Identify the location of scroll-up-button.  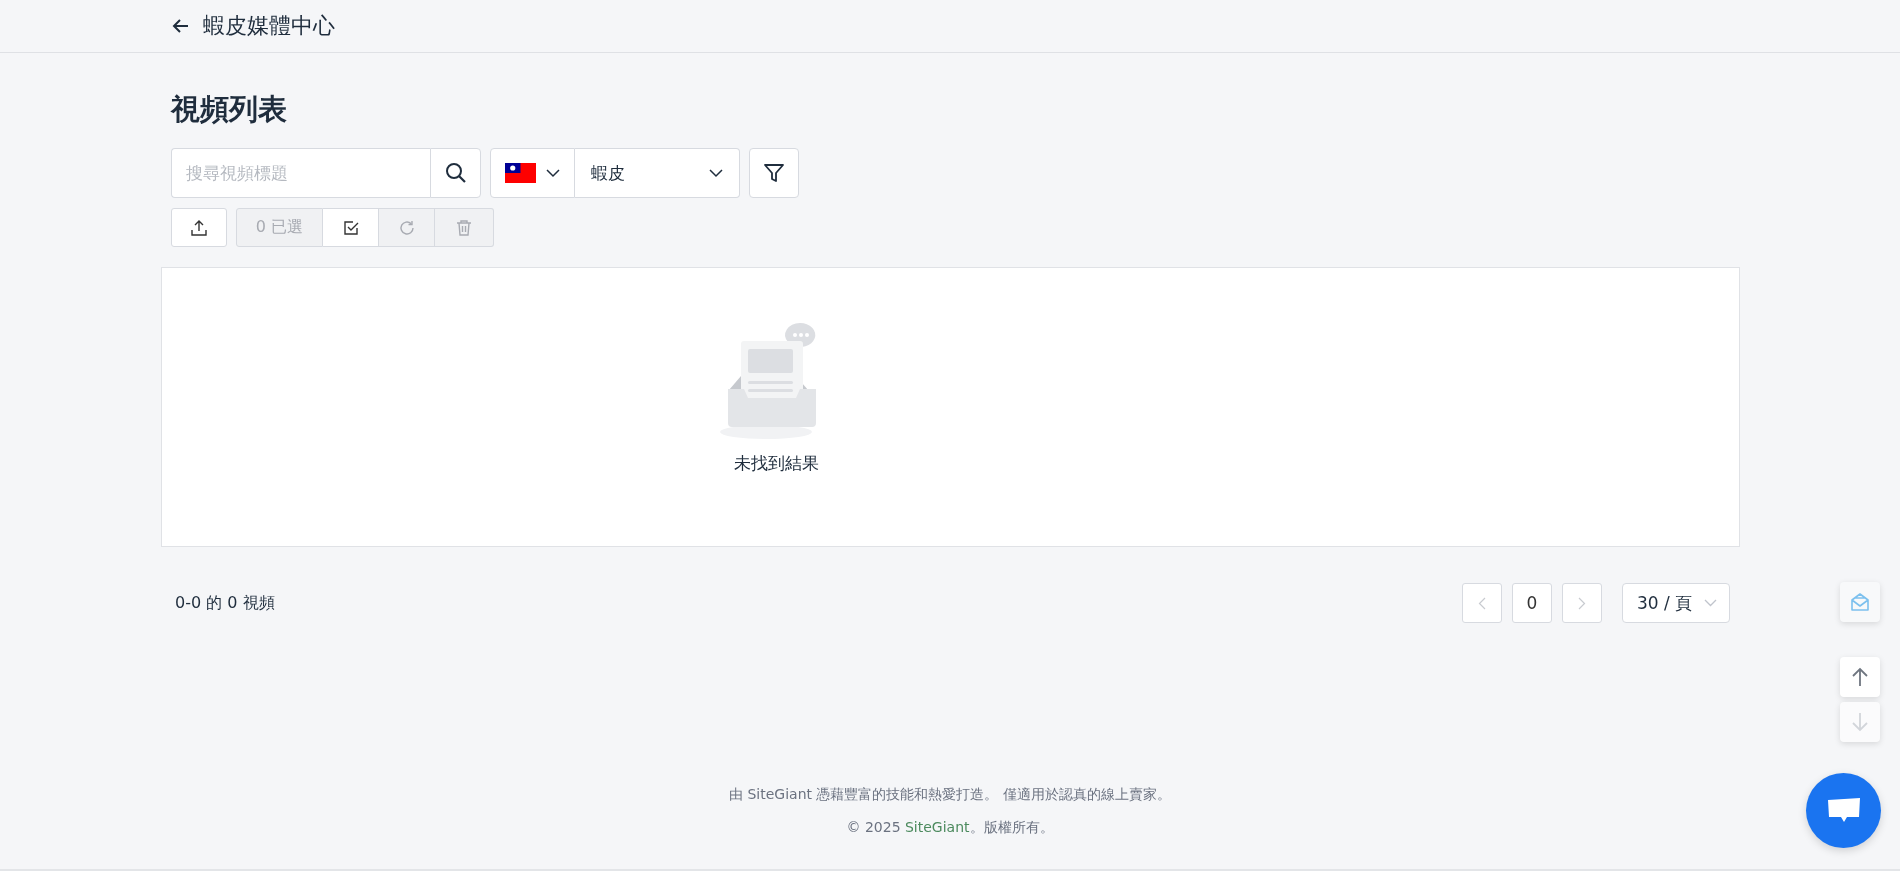
(1860, 677).